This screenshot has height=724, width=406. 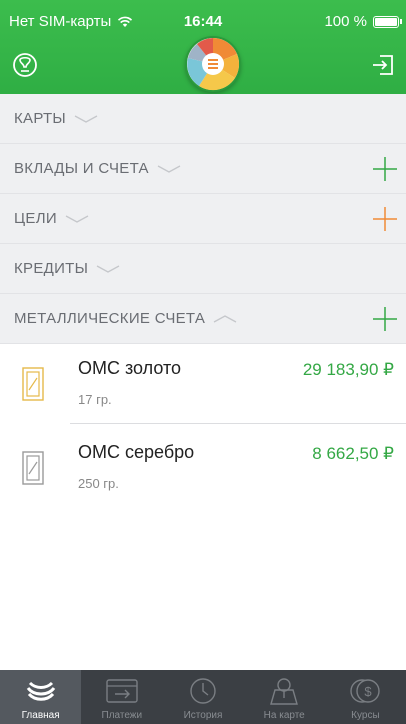 I want to click on tab-label: Главная, so click(x=40, y=715).